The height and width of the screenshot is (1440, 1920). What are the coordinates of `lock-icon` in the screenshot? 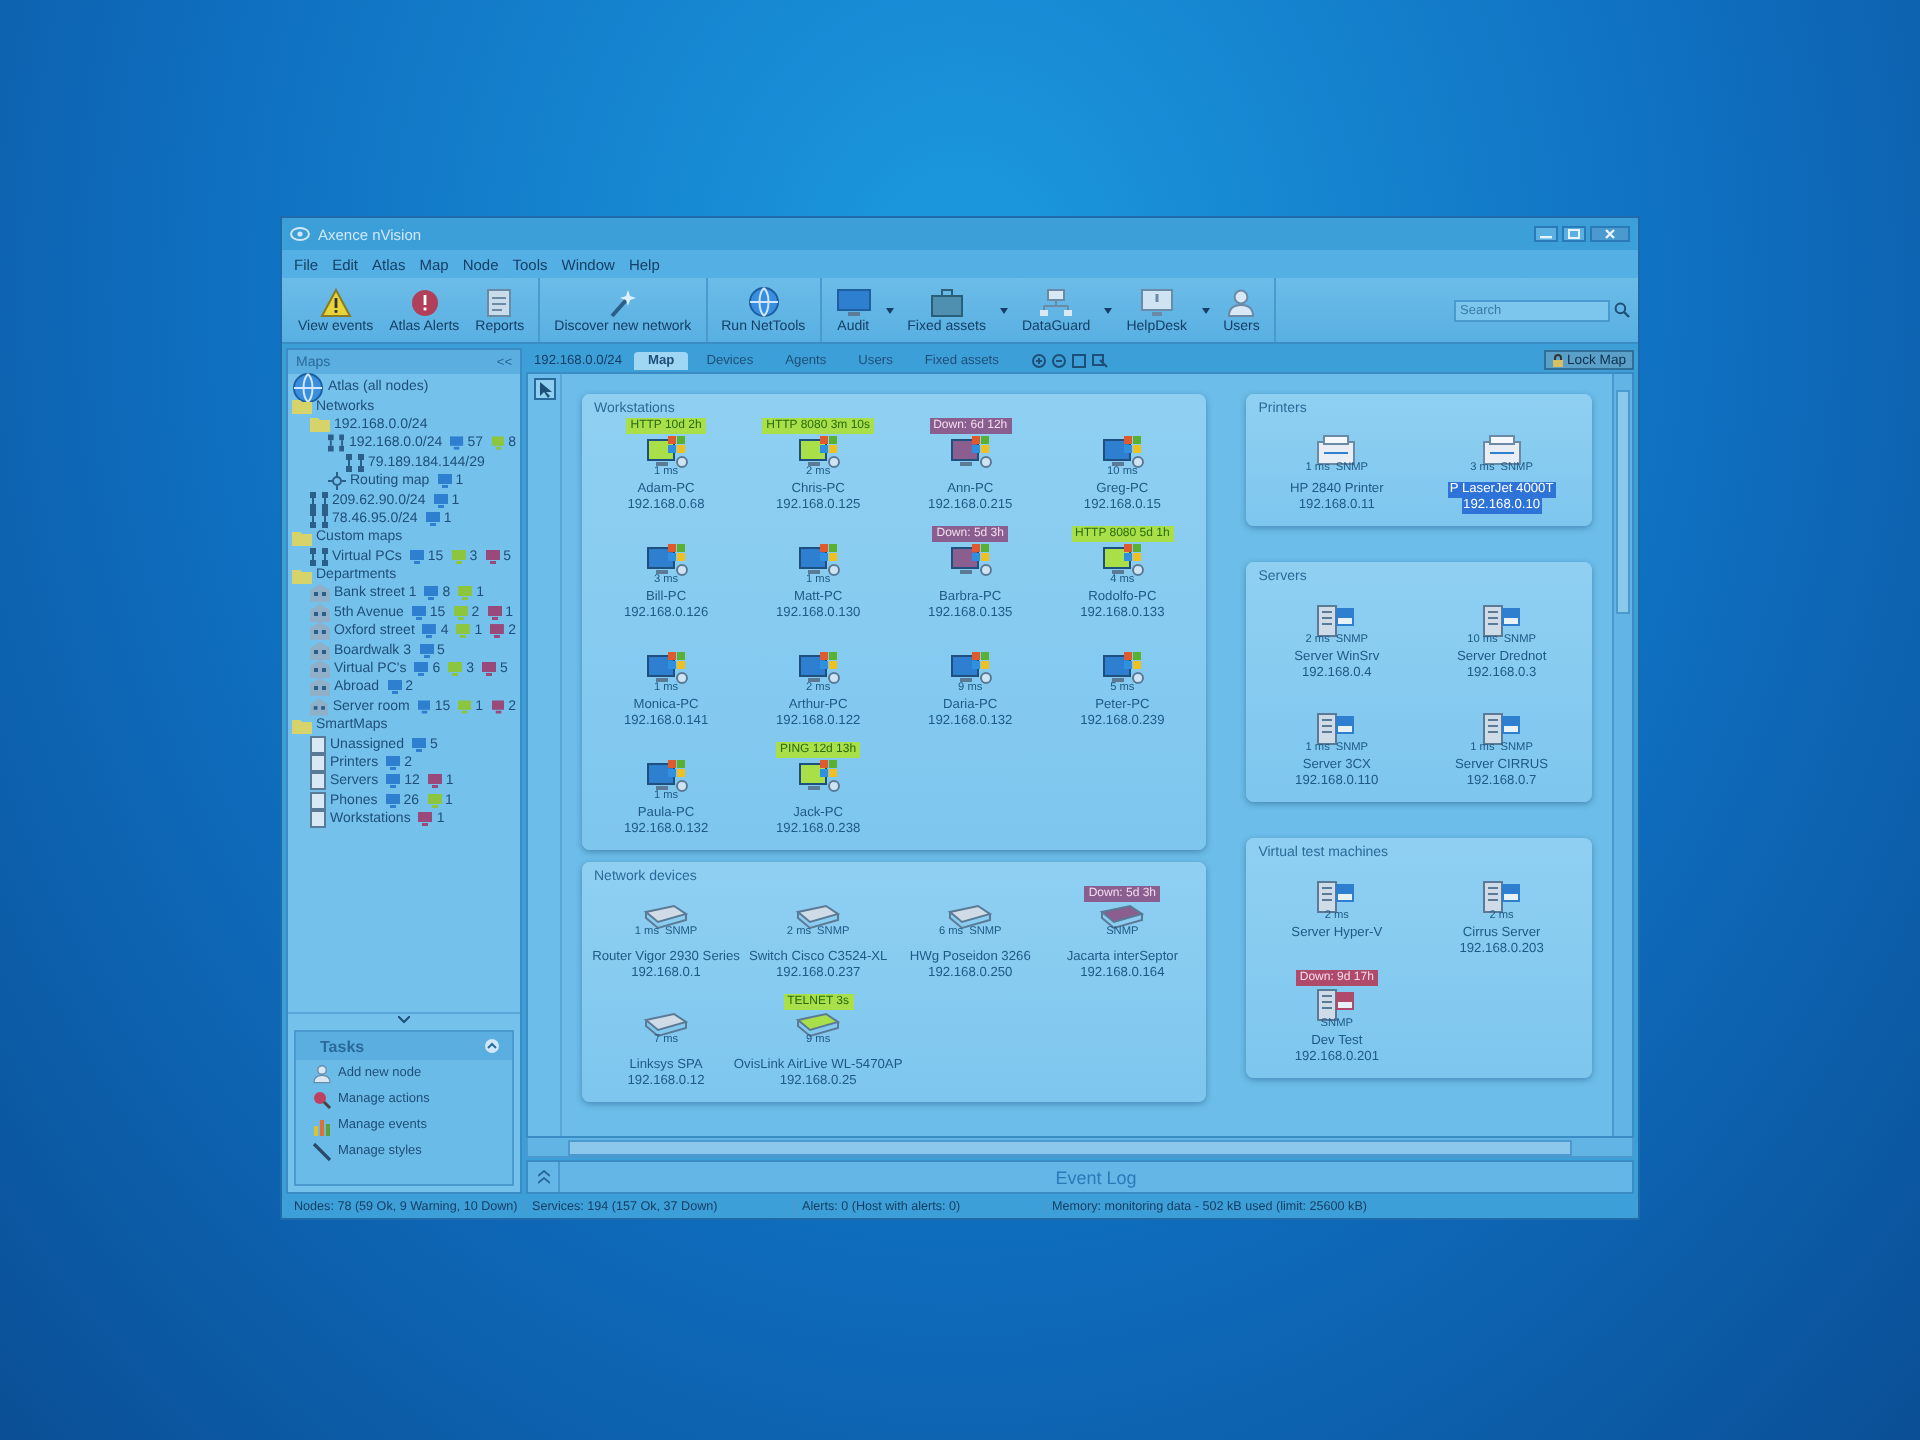 It's located at (1557, 360).